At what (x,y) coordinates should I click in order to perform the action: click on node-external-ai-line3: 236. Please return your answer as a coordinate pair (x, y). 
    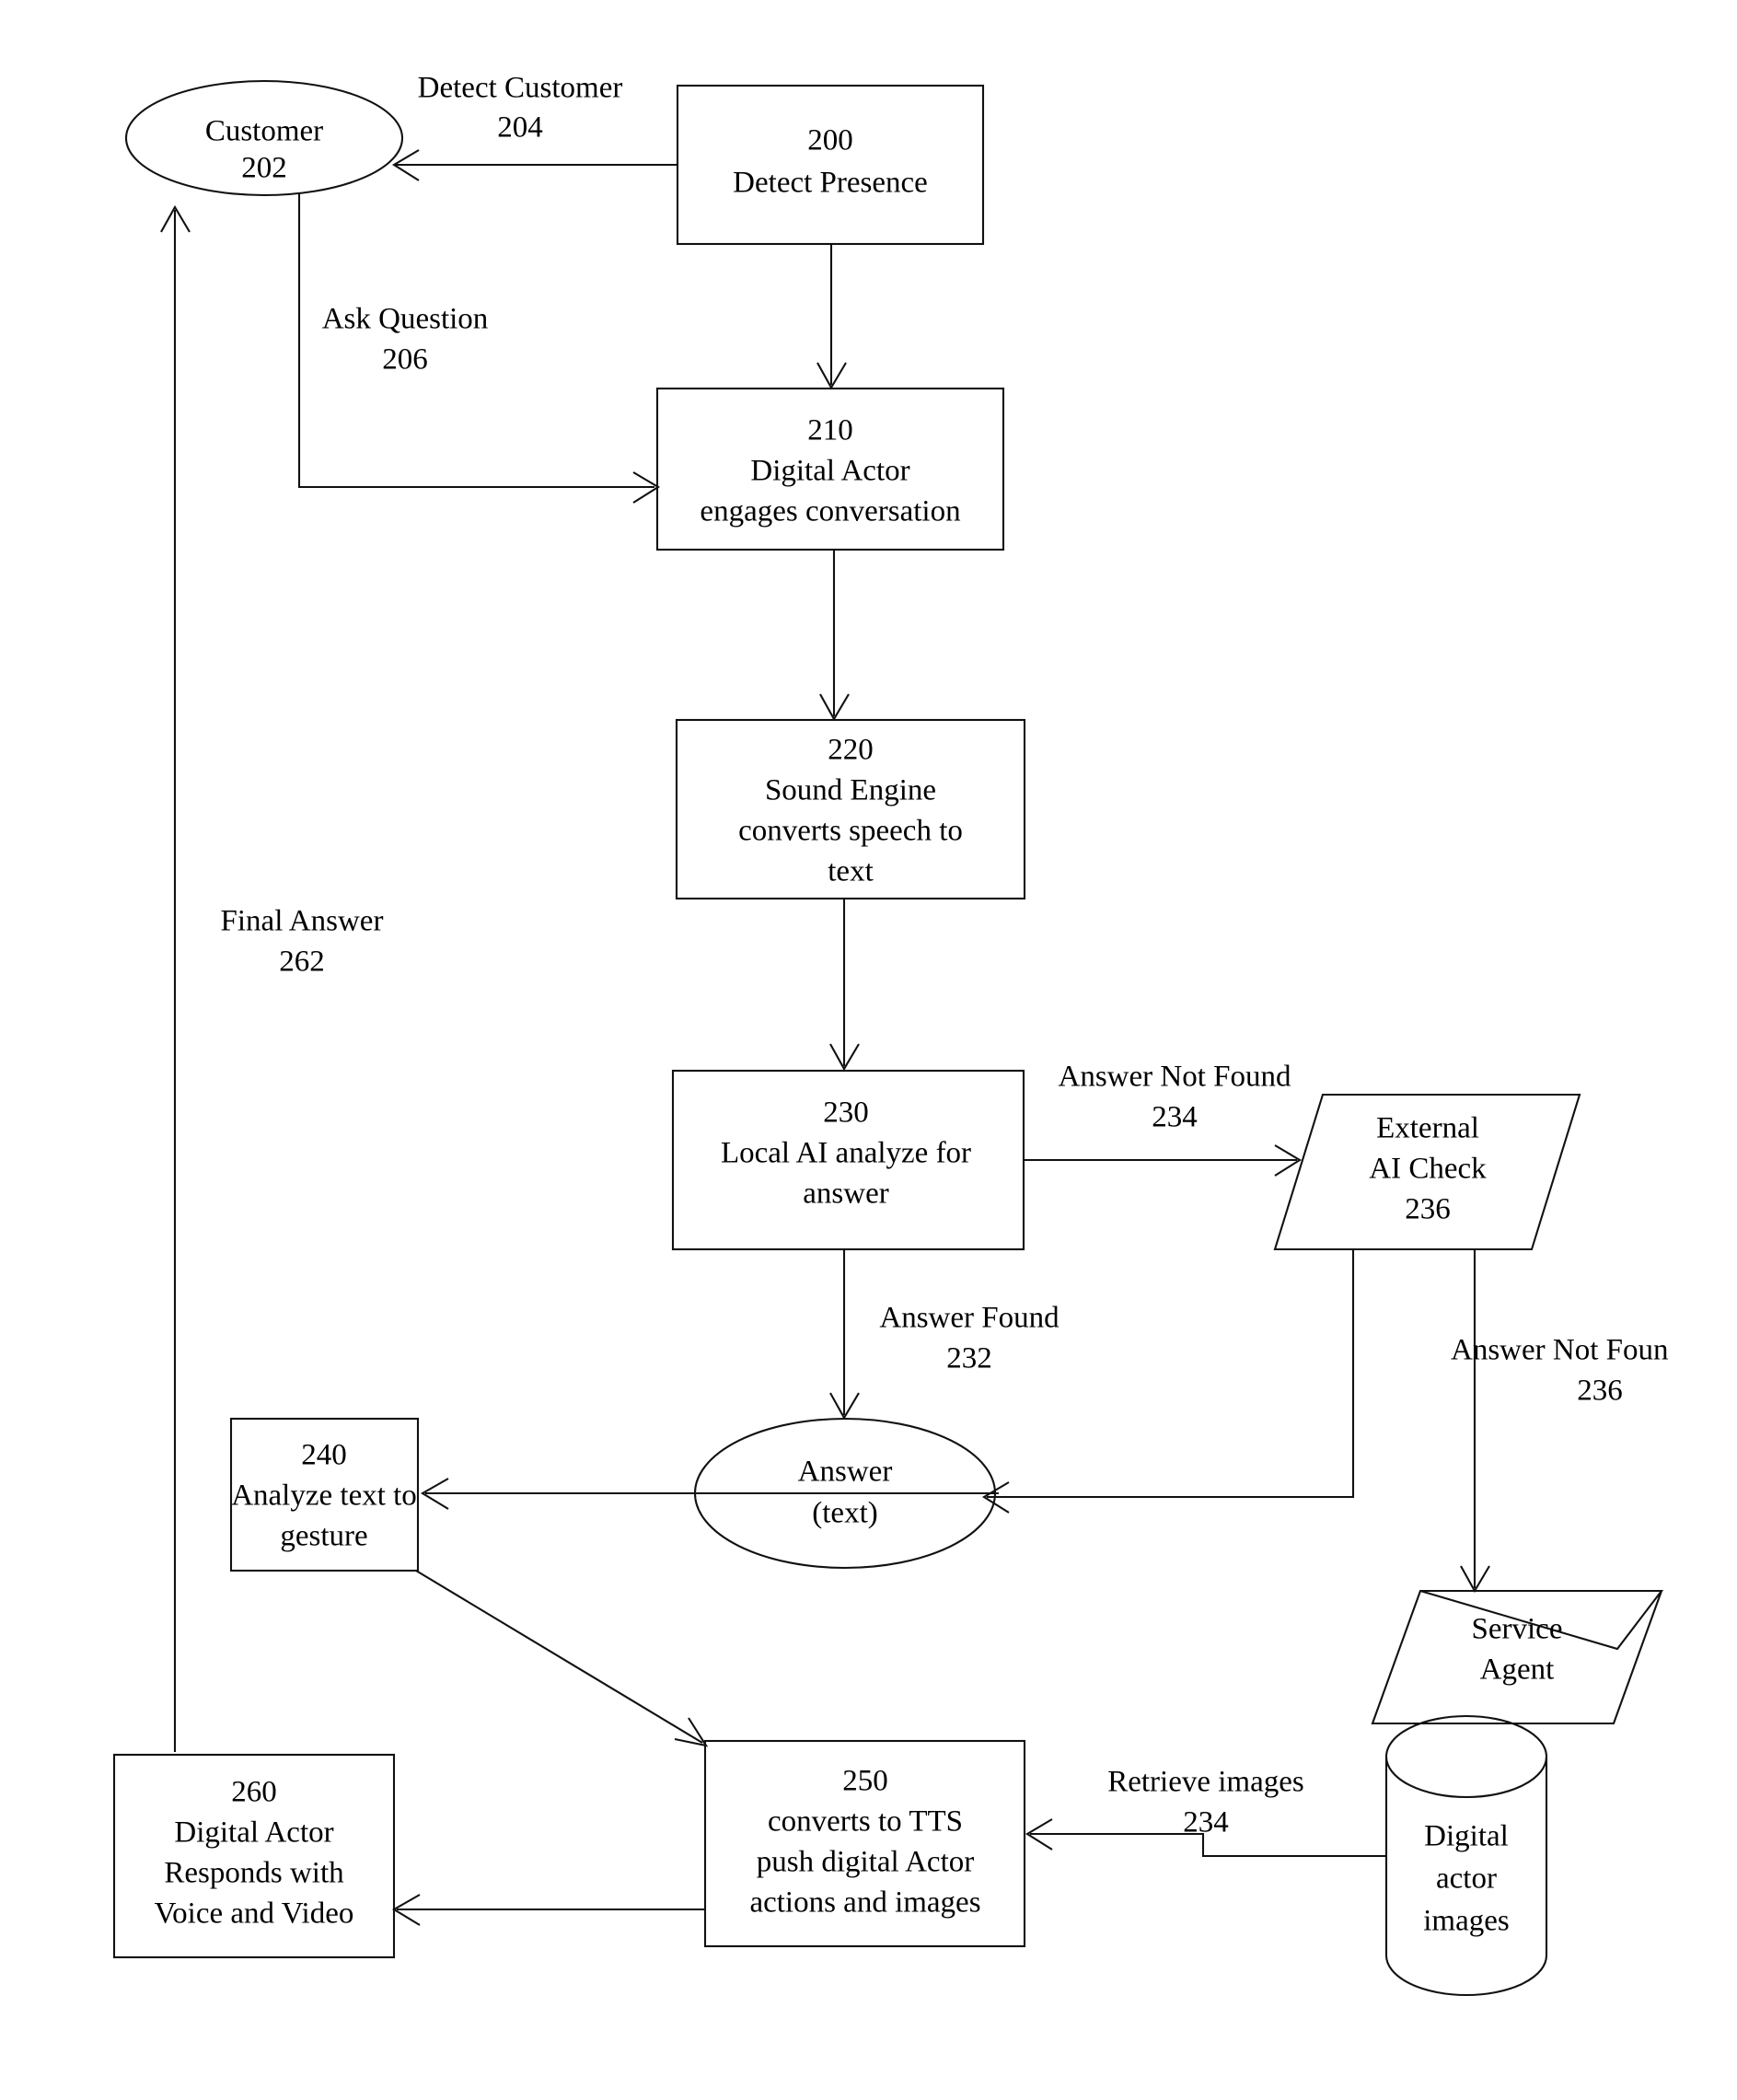
    Looking at the image, I should click on (1428, 1209).